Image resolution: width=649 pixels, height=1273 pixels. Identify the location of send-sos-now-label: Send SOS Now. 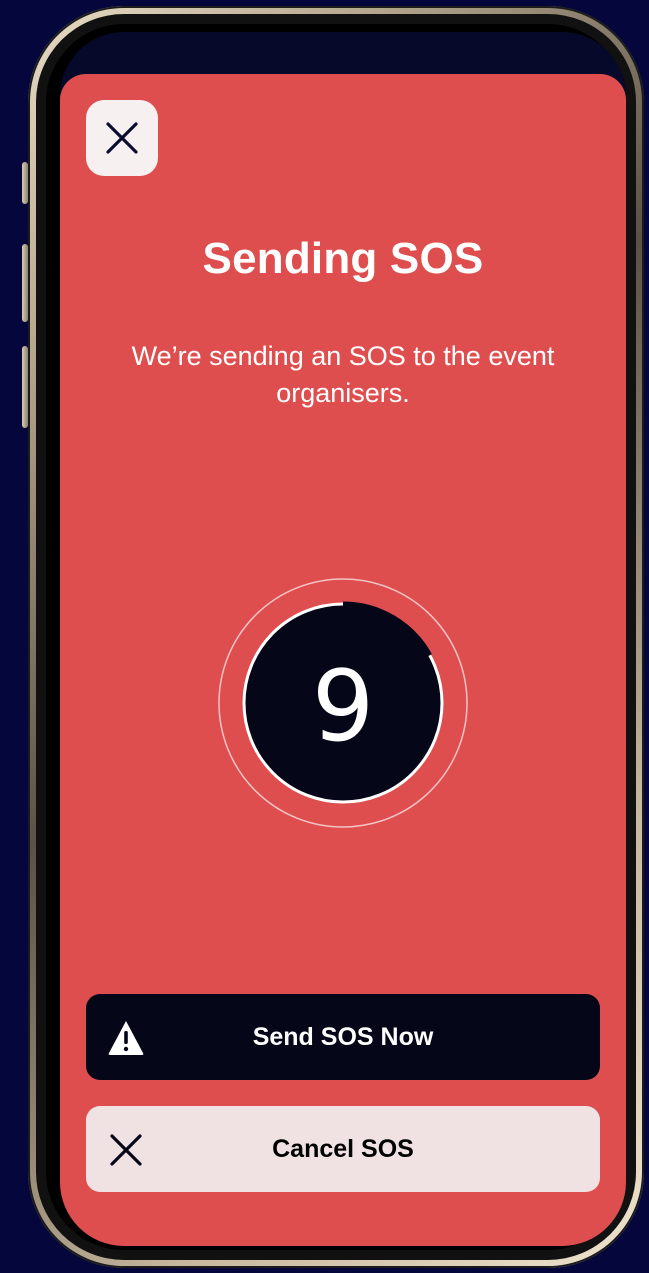
(343, 1036).